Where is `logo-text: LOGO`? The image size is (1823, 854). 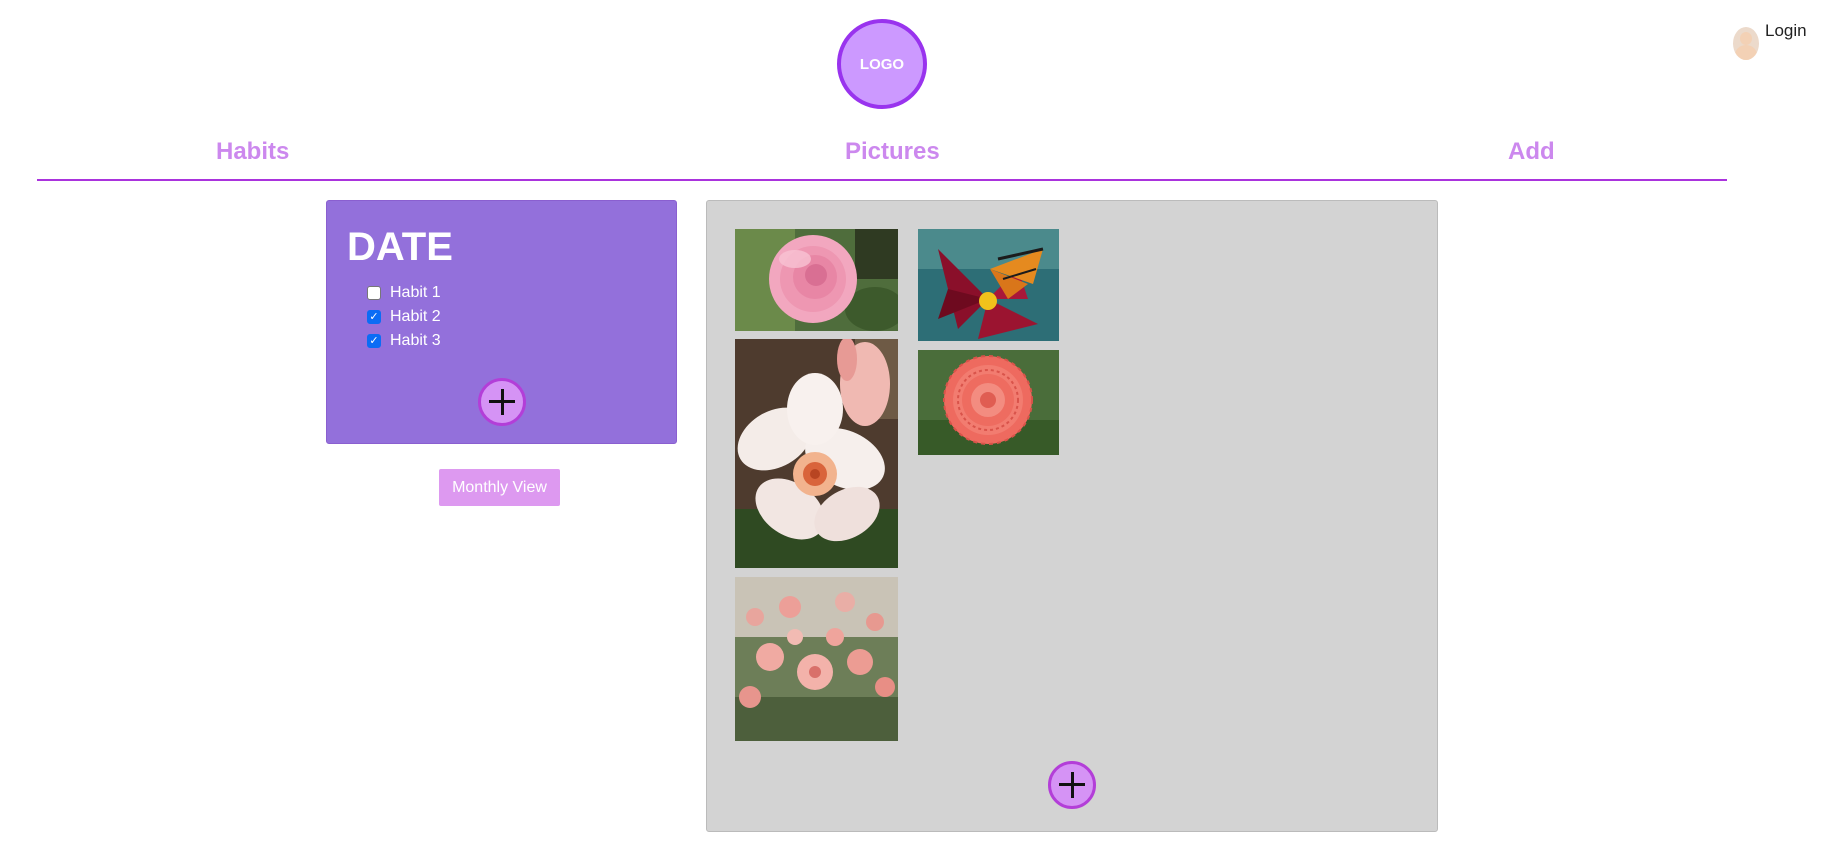
logo-text: LOGO is located at coordinates (882, 64).